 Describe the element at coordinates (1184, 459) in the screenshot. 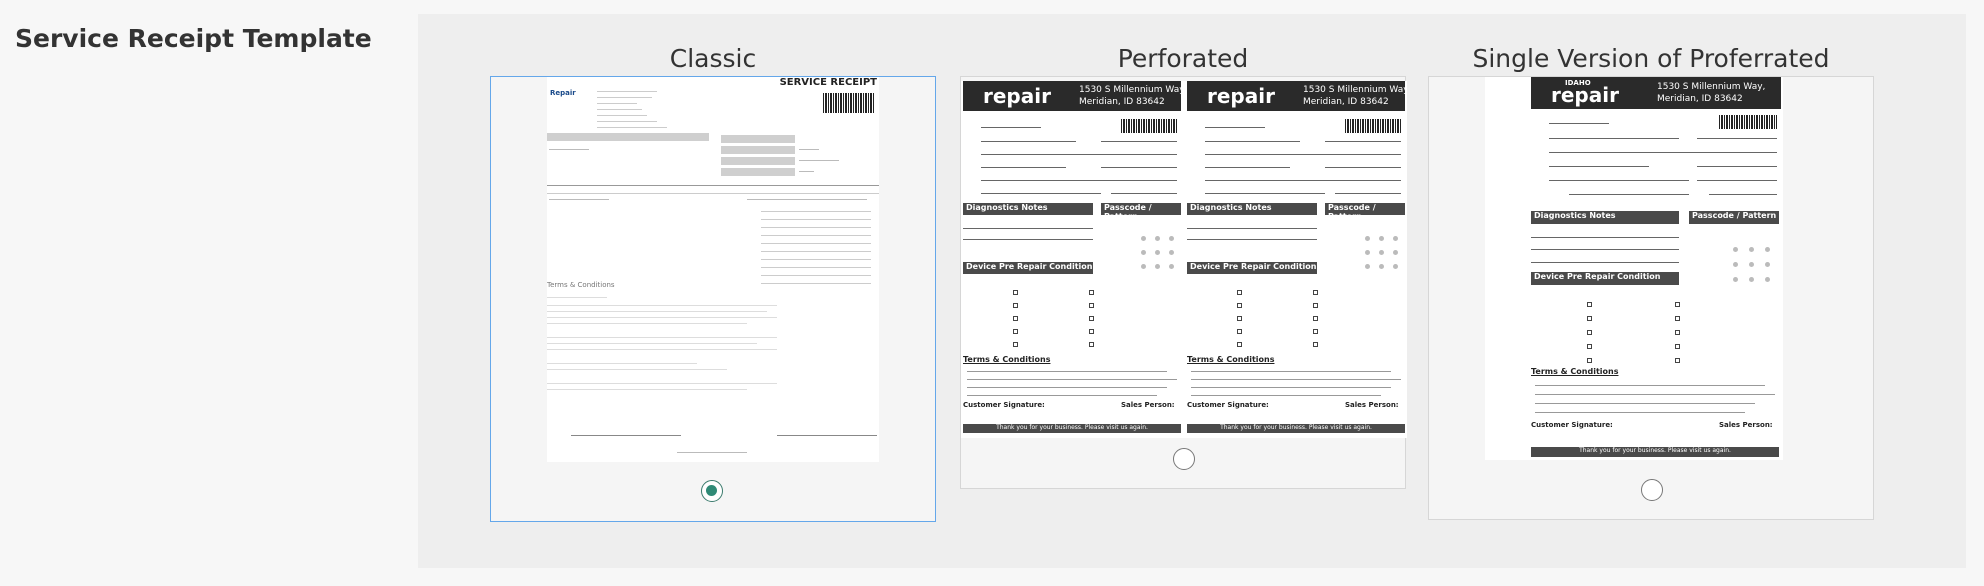

I see `radio-perforated` at that location.